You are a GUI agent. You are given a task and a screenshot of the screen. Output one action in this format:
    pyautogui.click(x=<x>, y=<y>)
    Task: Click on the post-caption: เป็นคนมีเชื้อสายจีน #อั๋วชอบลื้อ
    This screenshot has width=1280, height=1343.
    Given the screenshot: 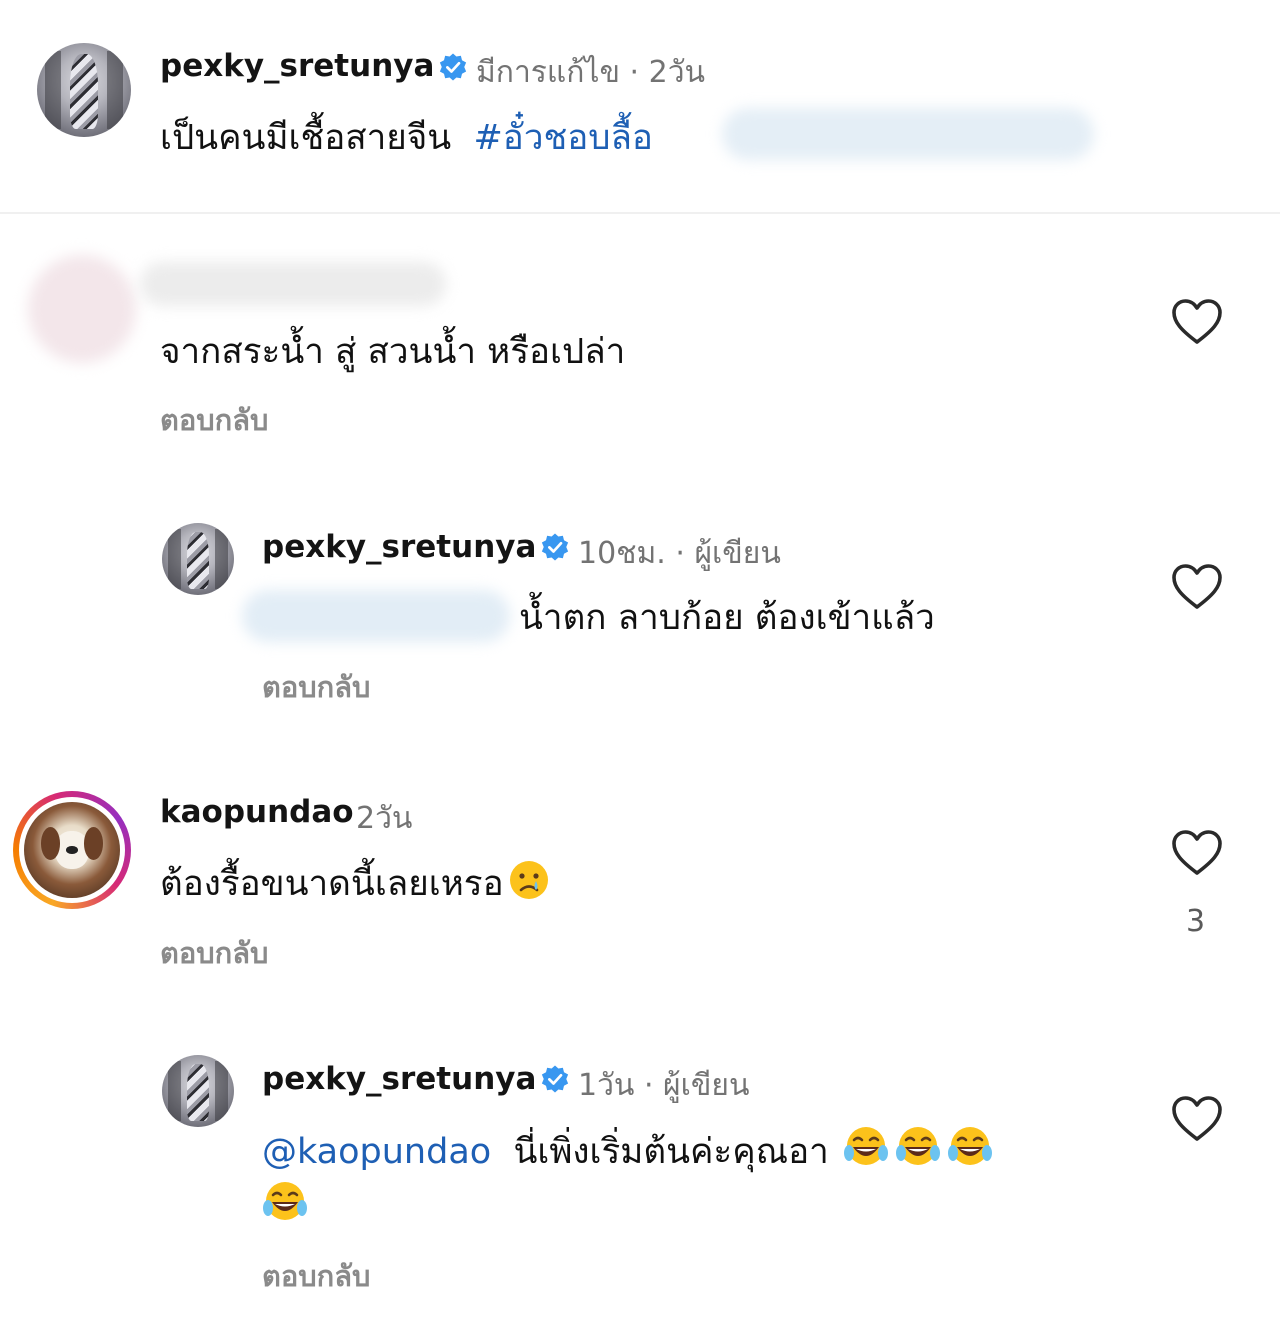 What is the action you would take?
    pyautogui.click(x=406, y=137)
    